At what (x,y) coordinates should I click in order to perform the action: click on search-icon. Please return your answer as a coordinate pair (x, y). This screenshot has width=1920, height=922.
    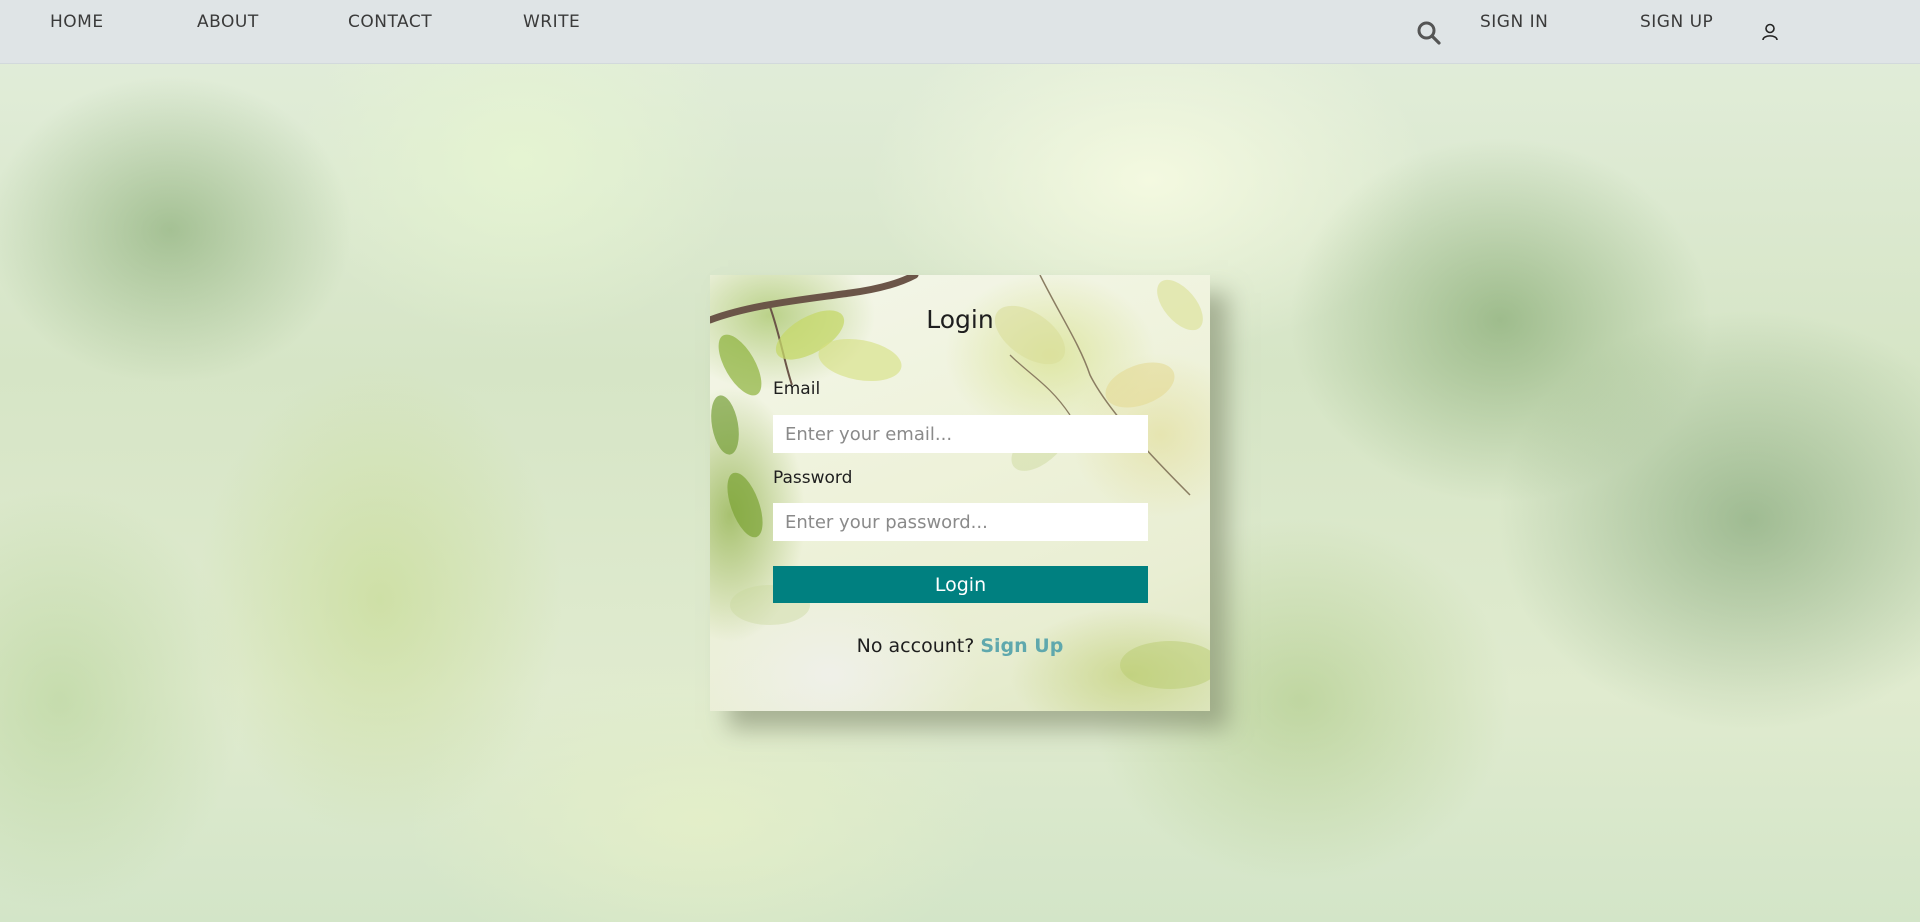
    Looking at the image, I should click on (1429, 33).